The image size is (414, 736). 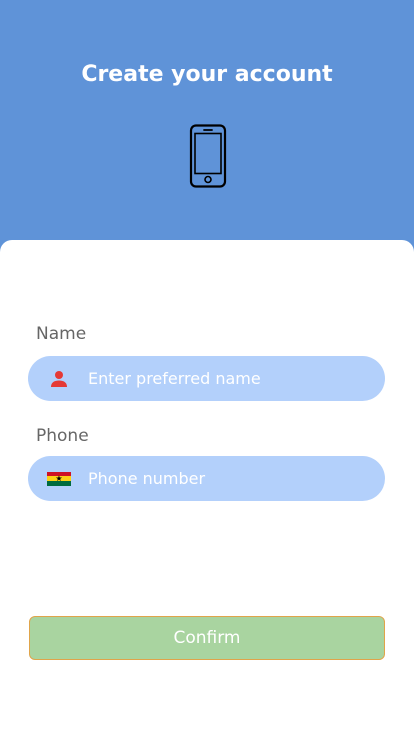 What do you see at coordinates (62, 436) in the screenshot?
I see `phone-label: Phone` at bounding box center [62, 436].